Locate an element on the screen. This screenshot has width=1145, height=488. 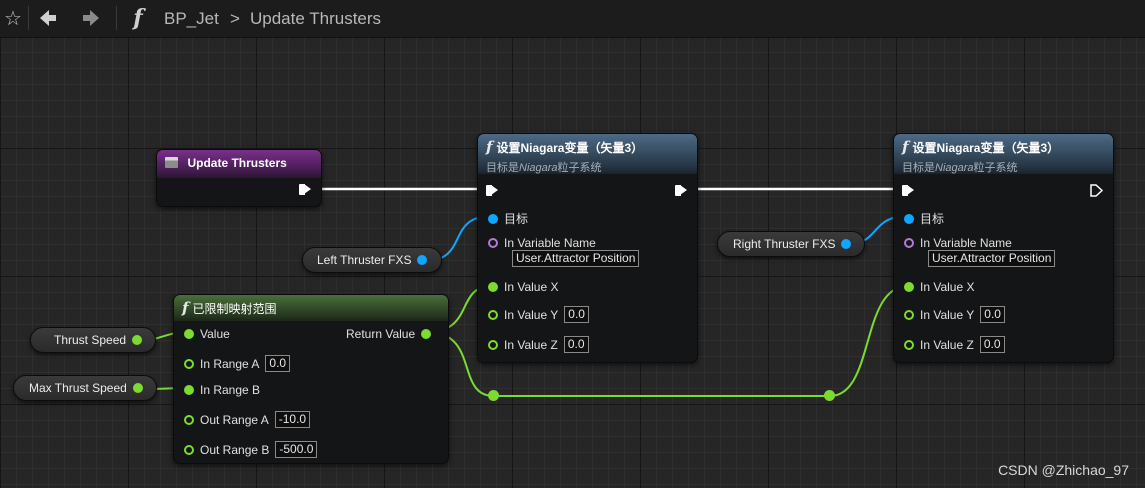
subtitle-suffix: 粒子系统 is located at coordinates (995, 168).